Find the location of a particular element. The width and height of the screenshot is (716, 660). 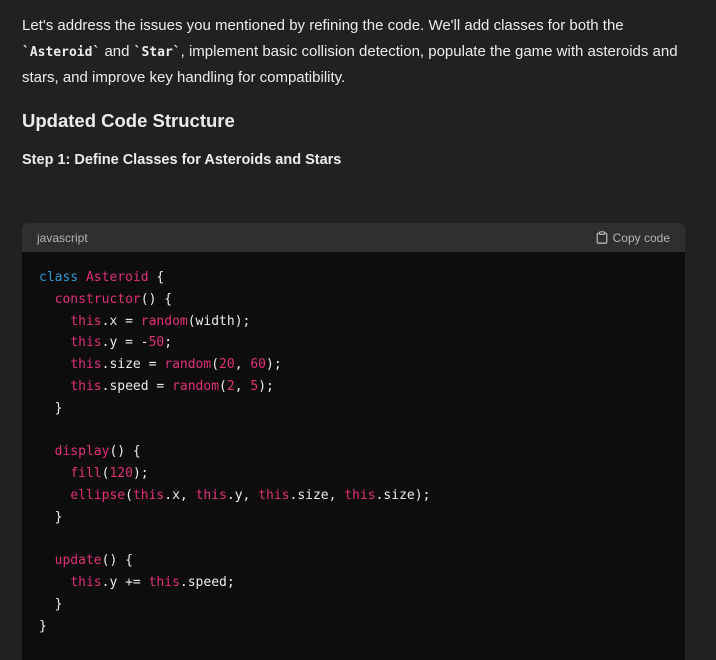

code-line: constructor() { is located at coordinates (353, 300).